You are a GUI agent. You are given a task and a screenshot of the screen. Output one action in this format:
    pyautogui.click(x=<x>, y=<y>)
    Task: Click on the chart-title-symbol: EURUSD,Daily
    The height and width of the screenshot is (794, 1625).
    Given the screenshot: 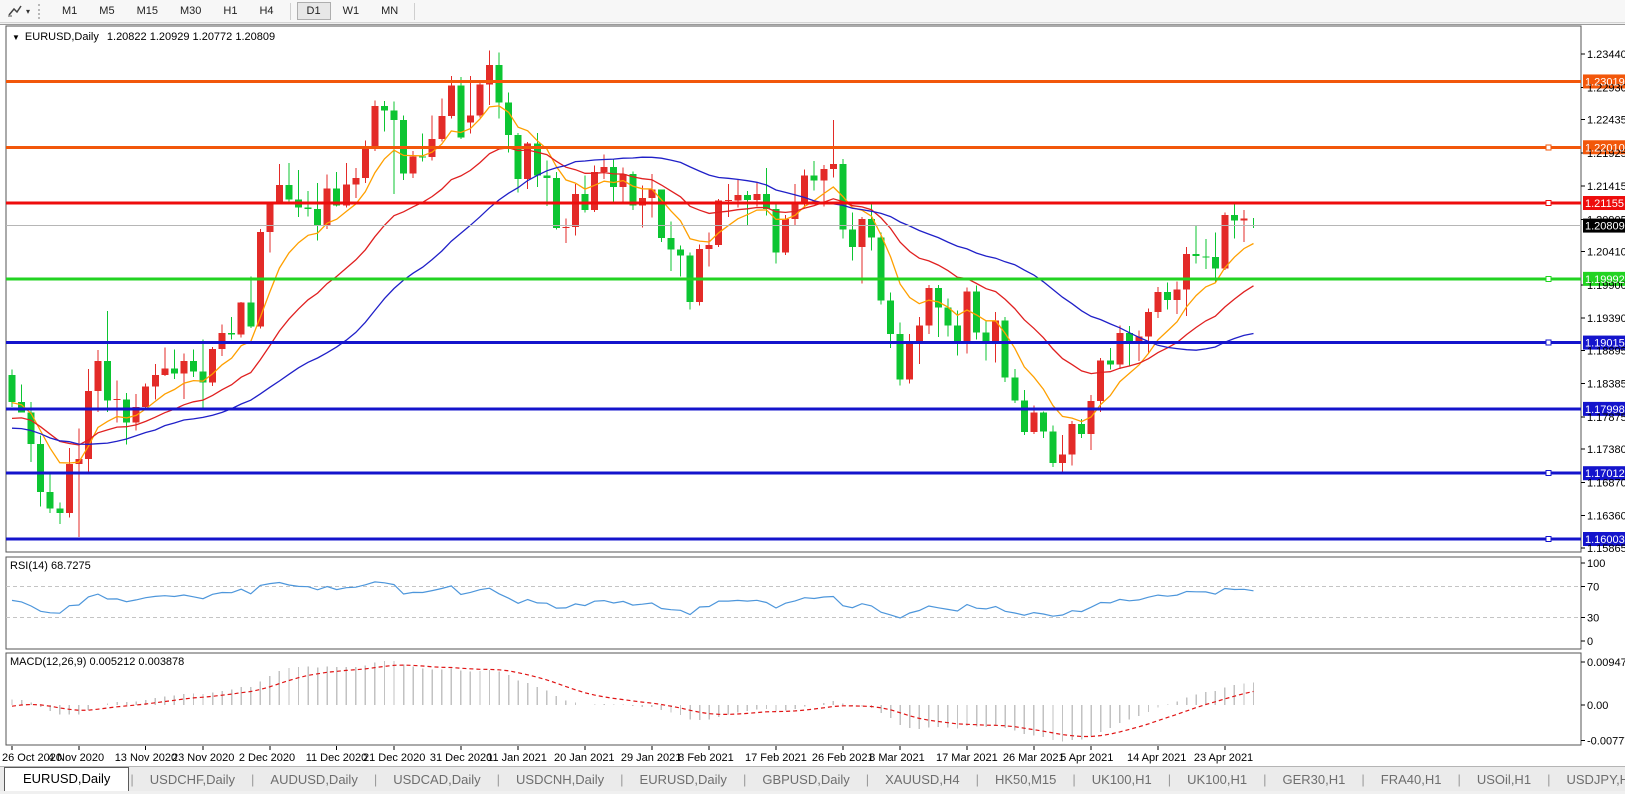 What is the action you would take?
    pyautogui.click(x=61, y=37)
    